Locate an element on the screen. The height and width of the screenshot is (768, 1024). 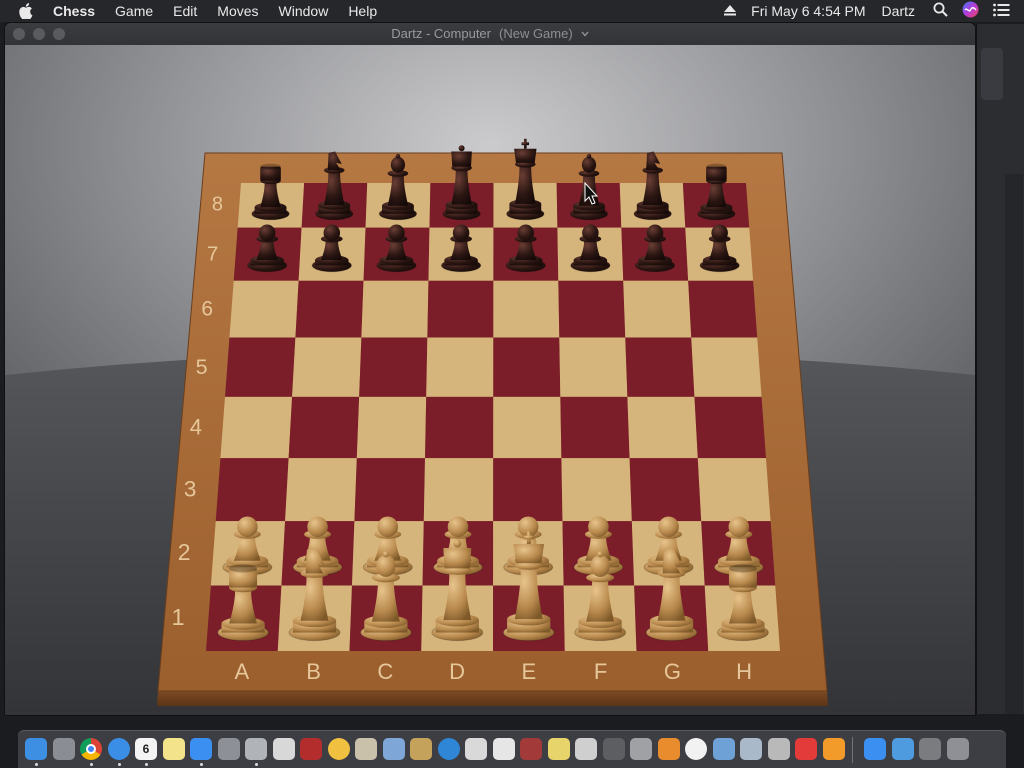
rank-label: 1 is located at coordinates (178, 617).